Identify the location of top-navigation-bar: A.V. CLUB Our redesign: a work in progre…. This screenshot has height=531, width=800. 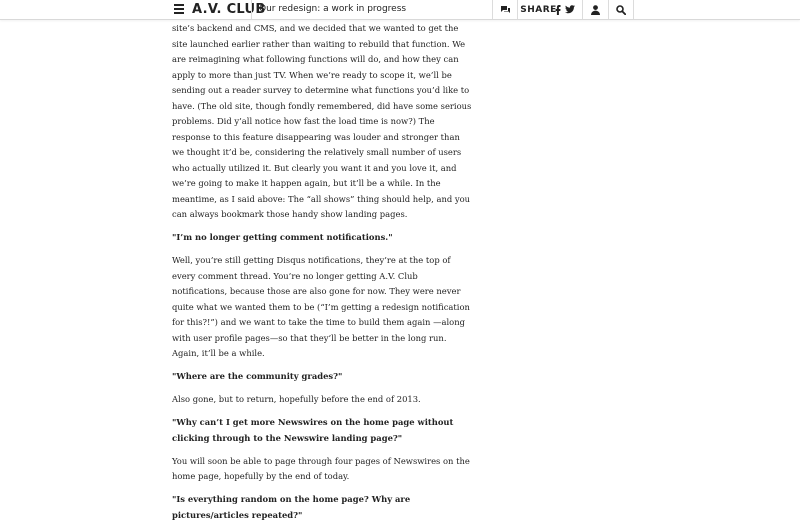
(400, 10).